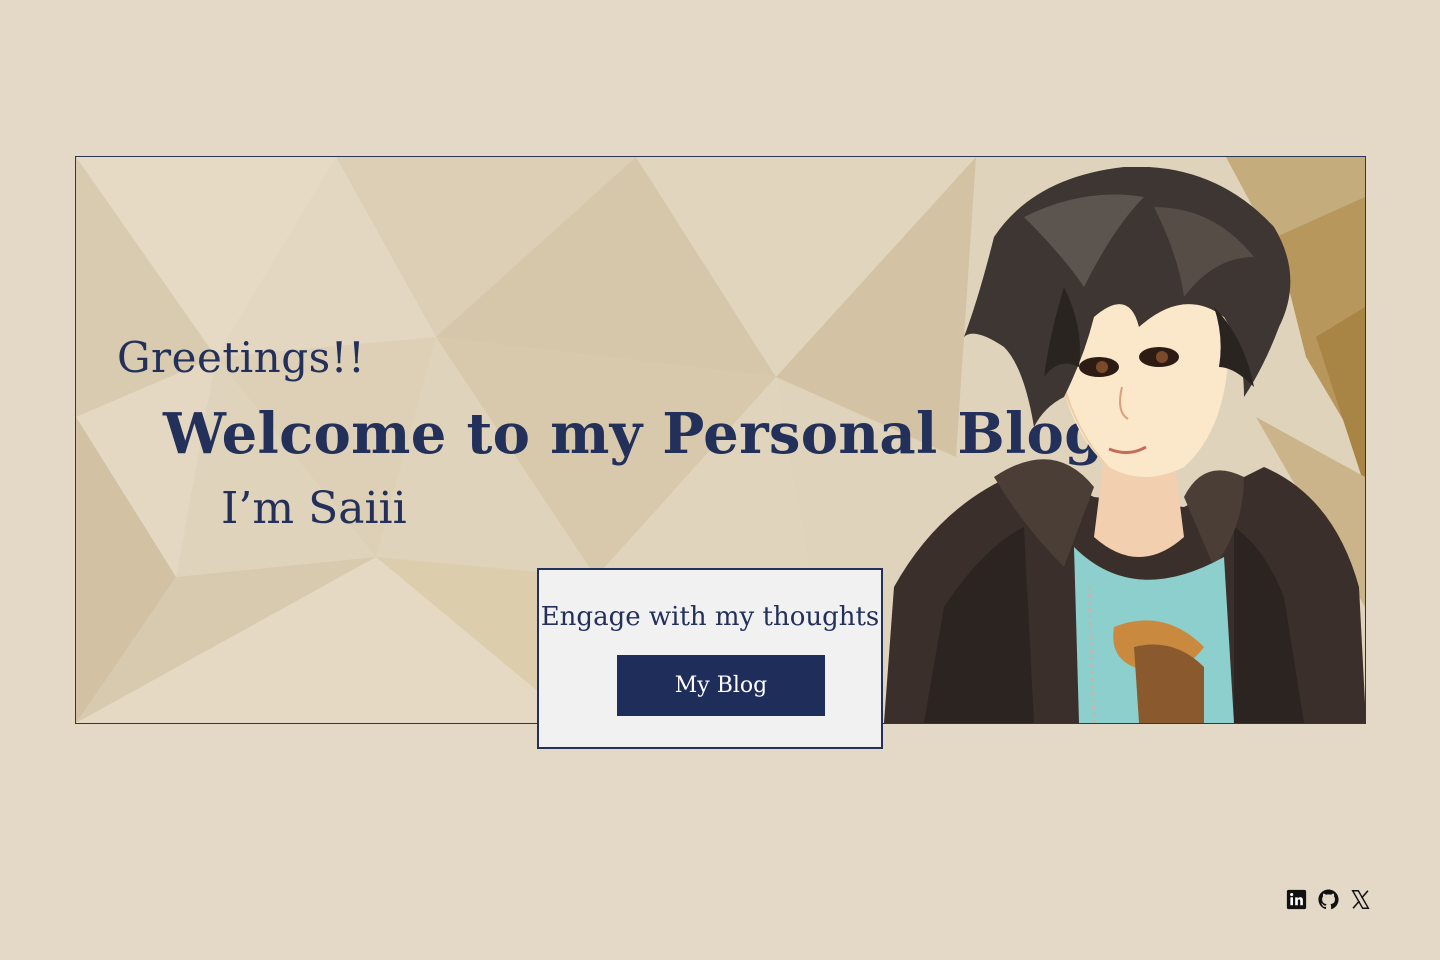 This screenshot has width=1440, height=960. I want to click on author-name: I’m Saiii, so click(314, 508).